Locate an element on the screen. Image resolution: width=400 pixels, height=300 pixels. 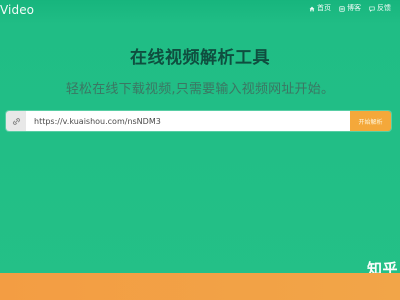
home-icon is located at coordinates (312, 9).